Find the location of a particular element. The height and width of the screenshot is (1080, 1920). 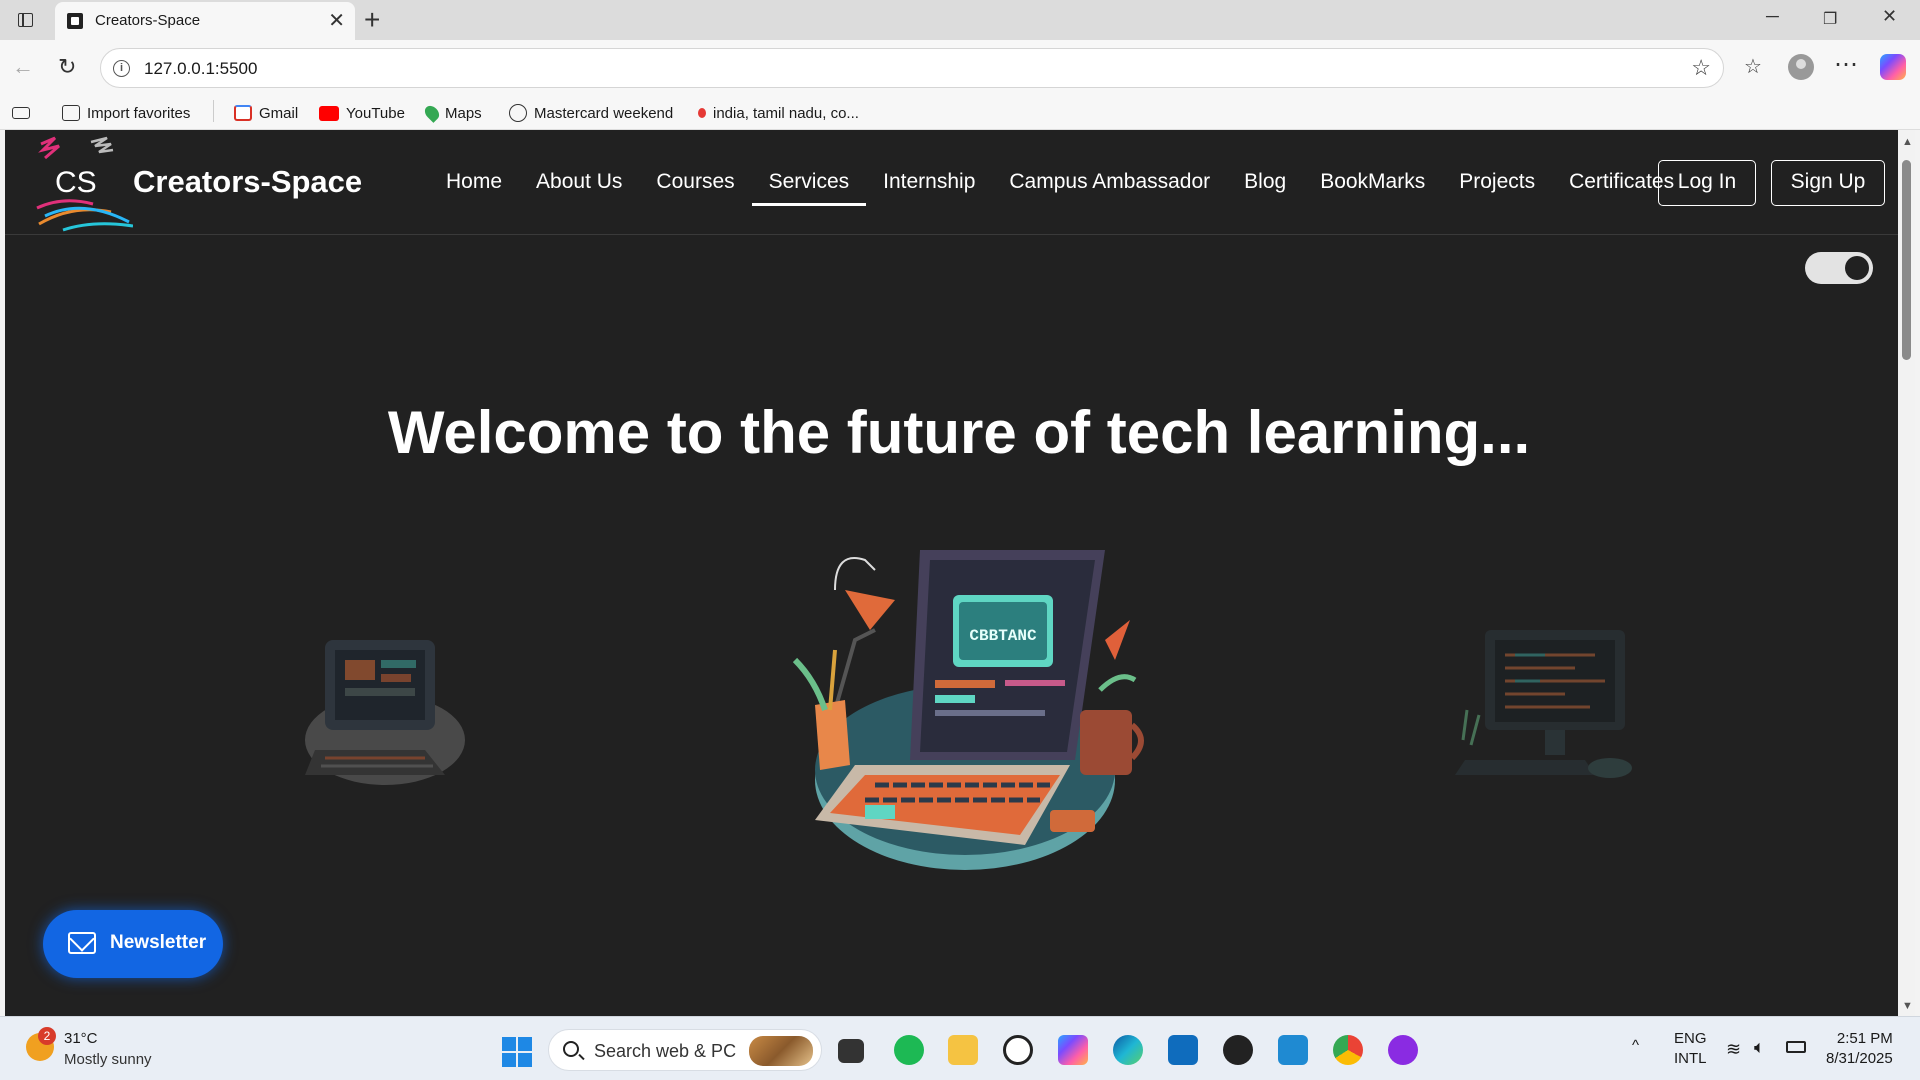

theme-toggle is located at coordinates (1839, 268).